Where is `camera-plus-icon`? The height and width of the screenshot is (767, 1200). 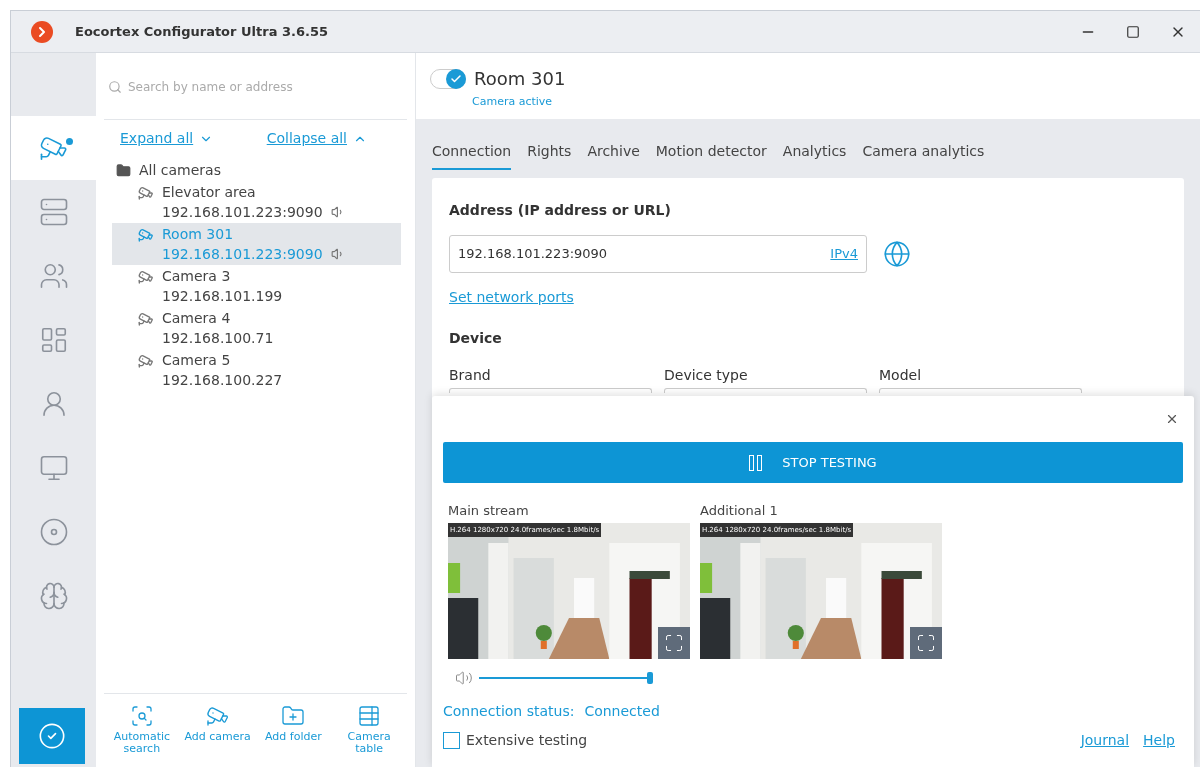 camera-plus-icon is located at coordinates (217, 716).